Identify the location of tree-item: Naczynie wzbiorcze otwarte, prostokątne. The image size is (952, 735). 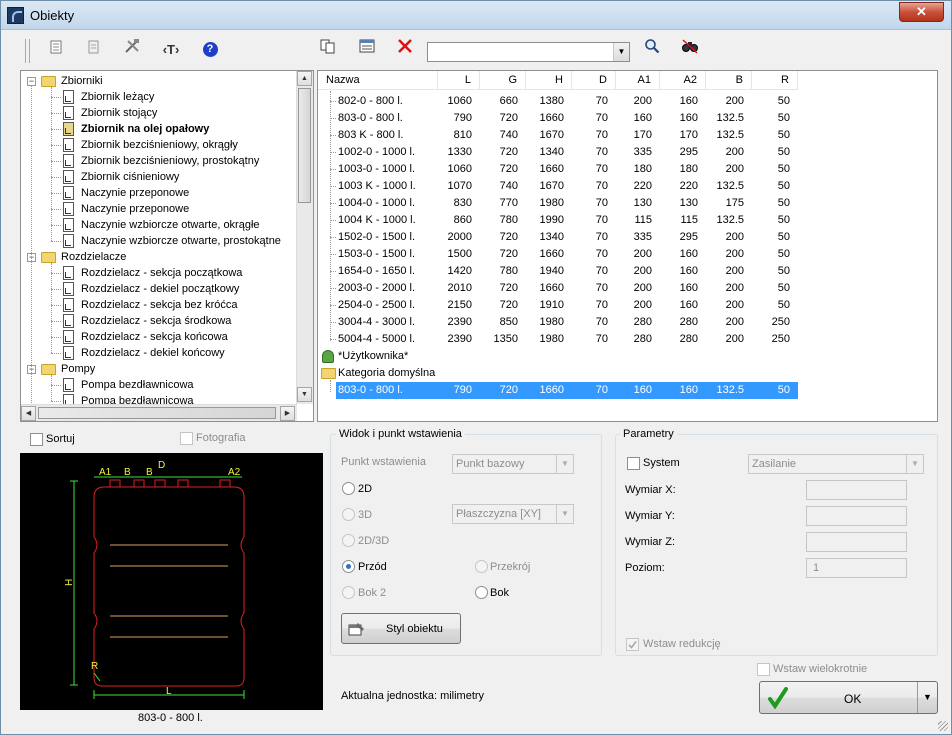
(181, 241).